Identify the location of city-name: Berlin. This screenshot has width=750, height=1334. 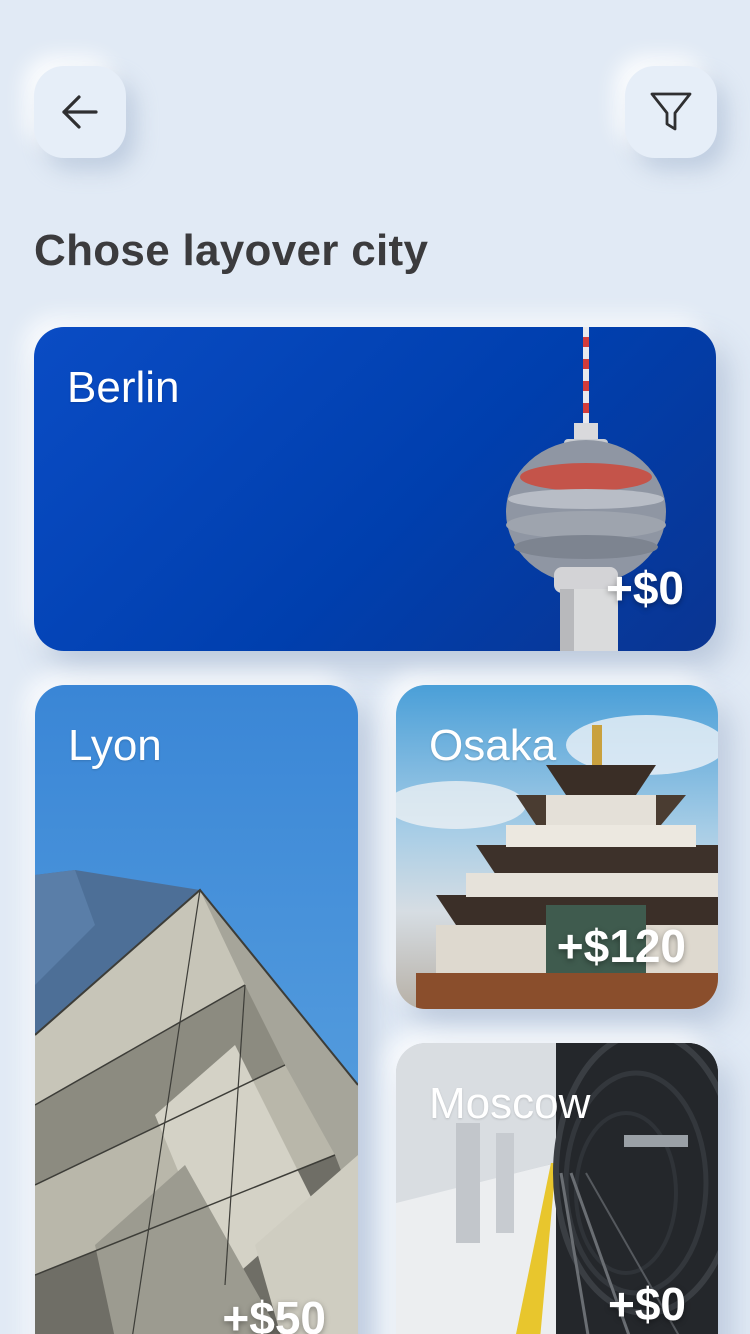
(123, 387).